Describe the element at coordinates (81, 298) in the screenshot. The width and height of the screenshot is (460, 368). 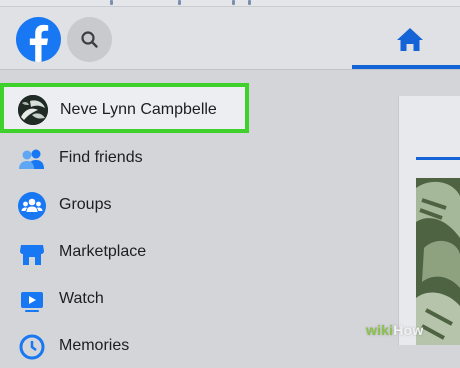
I see `sidebar-item-label: Watch` at that location.